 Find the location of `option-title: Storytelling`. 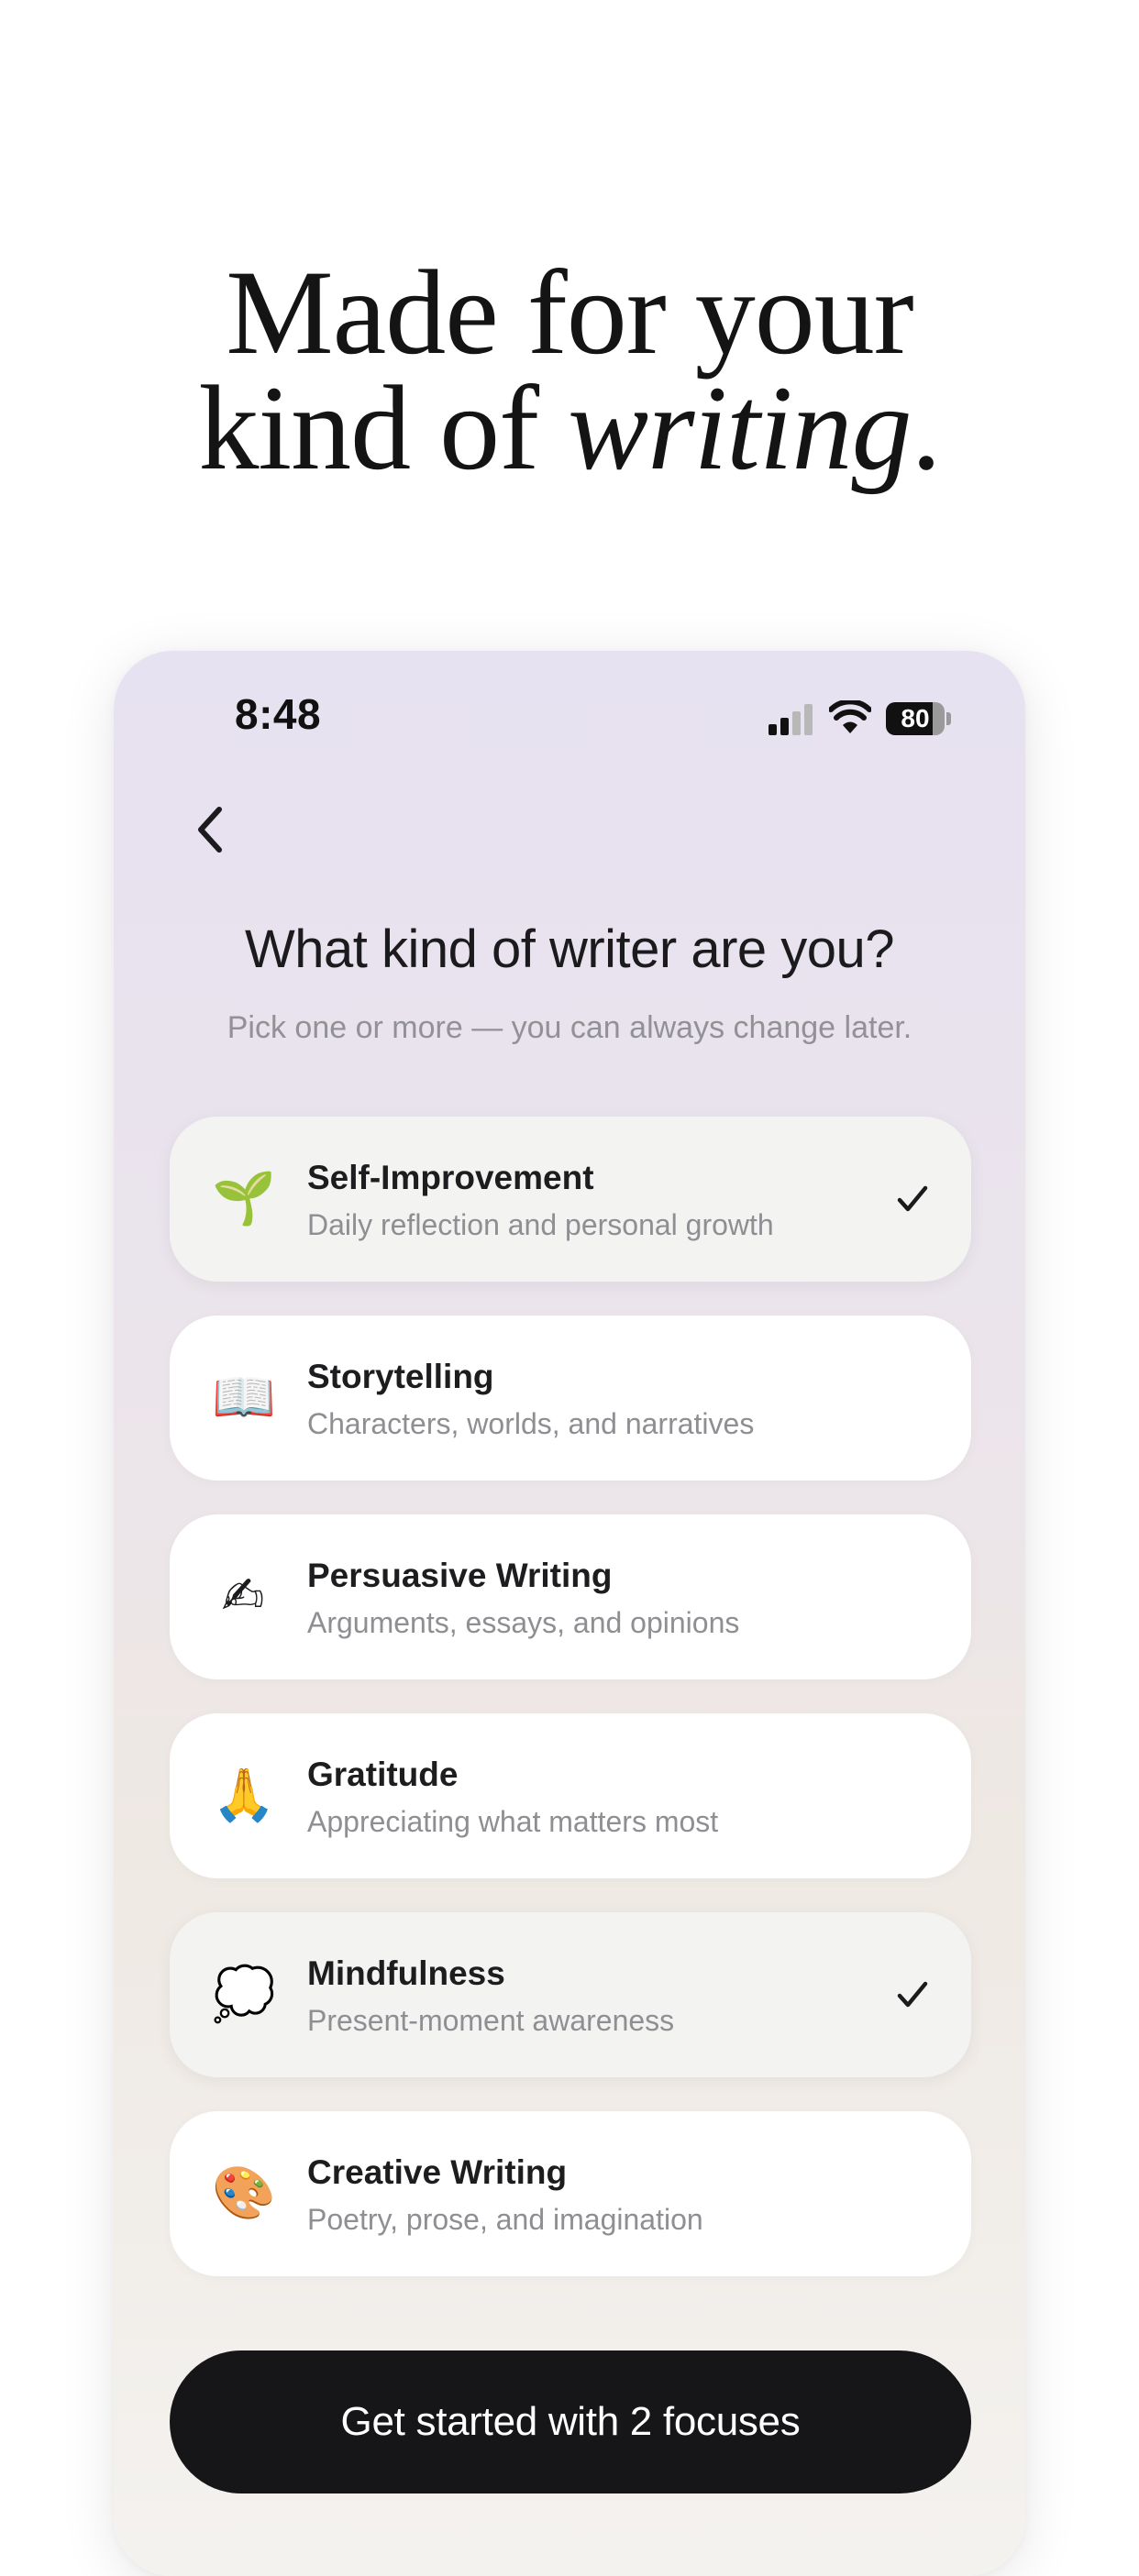

option-title: Storytelling is located at coordinates (400, 1377).